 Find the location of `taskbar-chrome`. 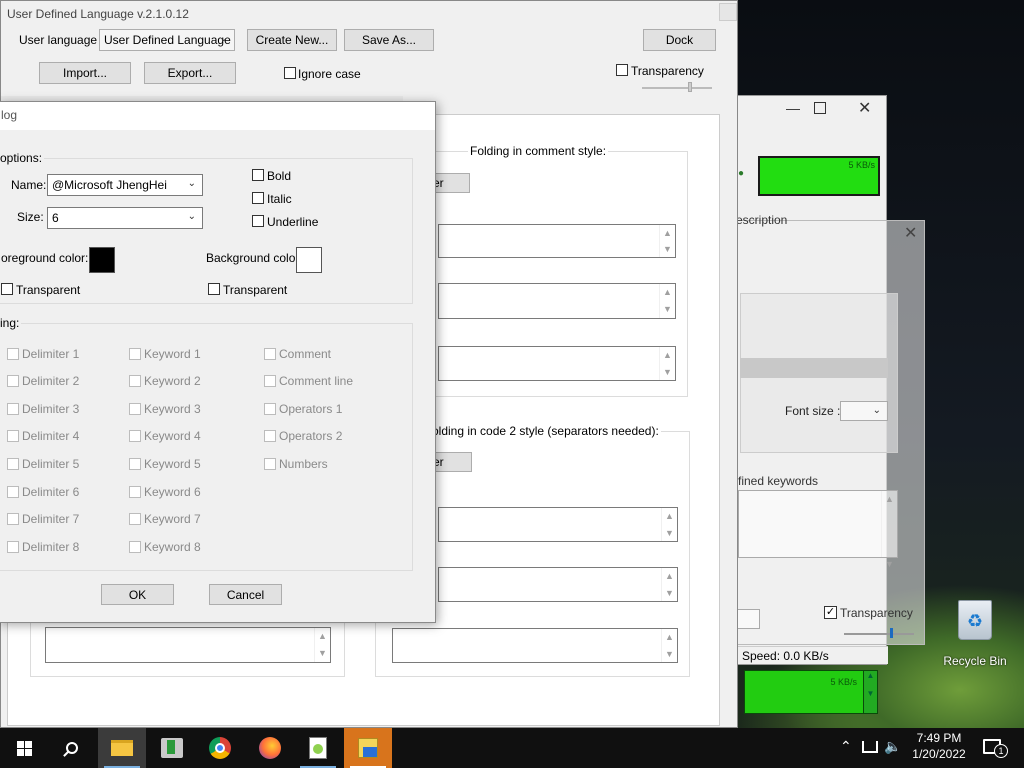

taskbar-chrome is located at coordinates (220, 748).